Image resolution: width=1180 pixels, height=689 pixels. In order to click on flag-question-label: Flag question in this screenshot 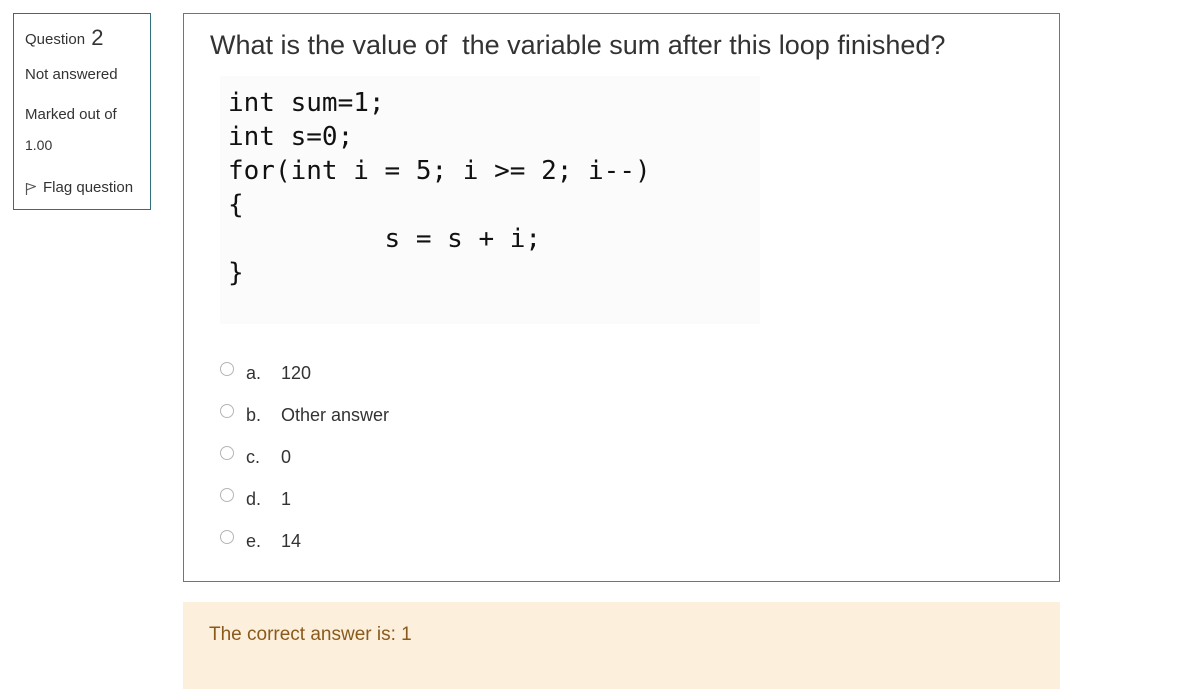, I will do `click(88, 187)`.